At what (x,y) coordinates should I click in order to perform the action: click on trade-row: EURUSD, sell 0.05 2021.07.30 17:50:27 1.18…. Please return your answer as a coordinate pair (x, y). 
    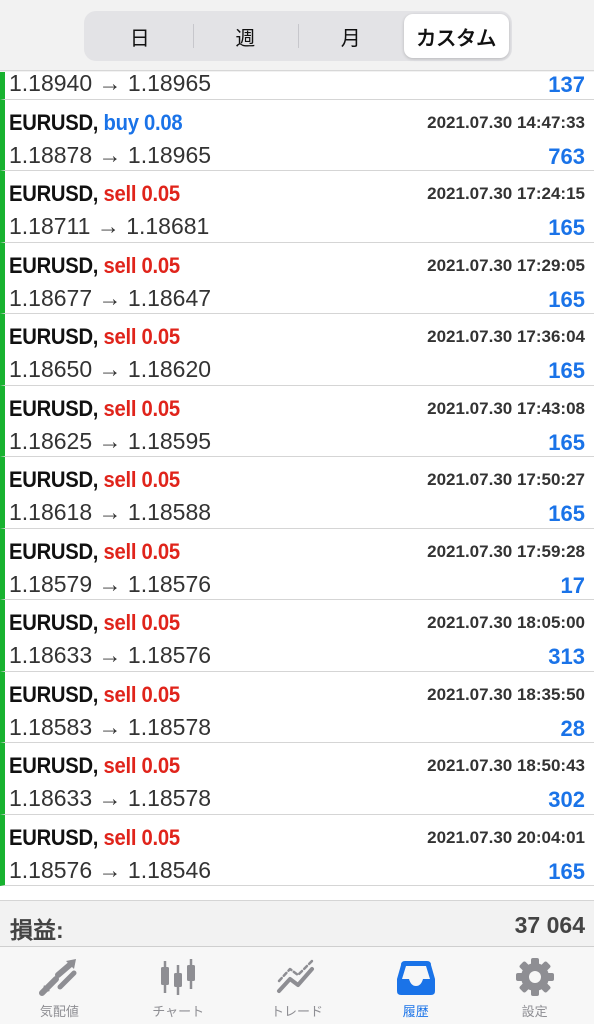
    Looking at the image, I should click on (297, 493).